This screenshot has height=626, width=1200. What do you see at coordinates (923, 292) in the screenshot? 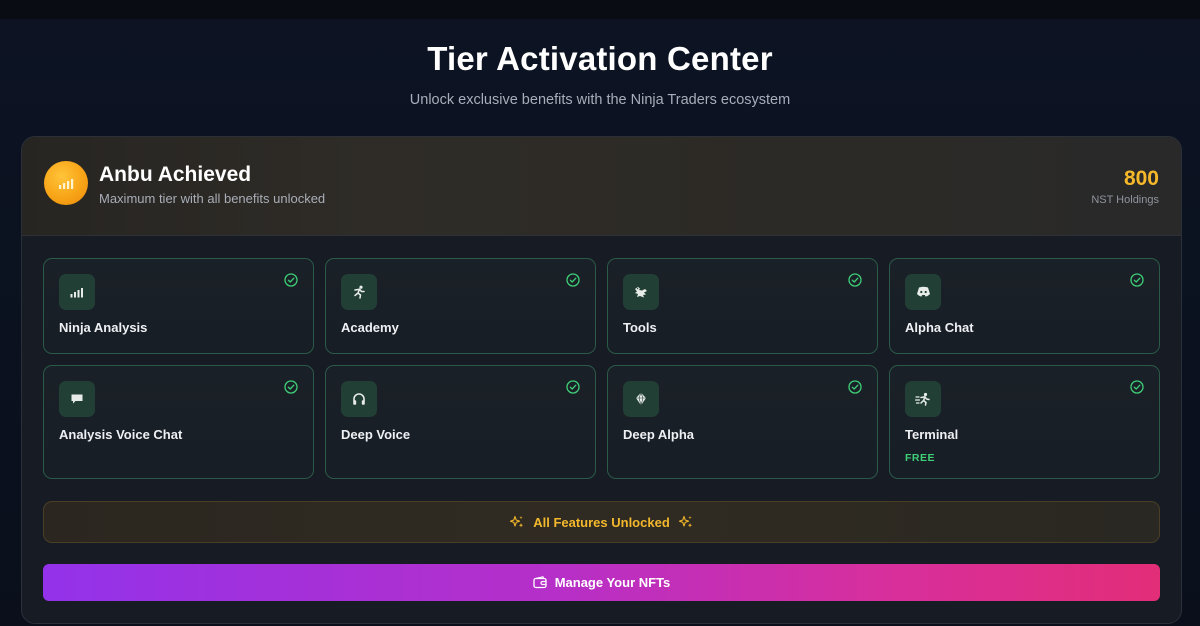
I see `discord-icon` at bounding box center [923, 292].